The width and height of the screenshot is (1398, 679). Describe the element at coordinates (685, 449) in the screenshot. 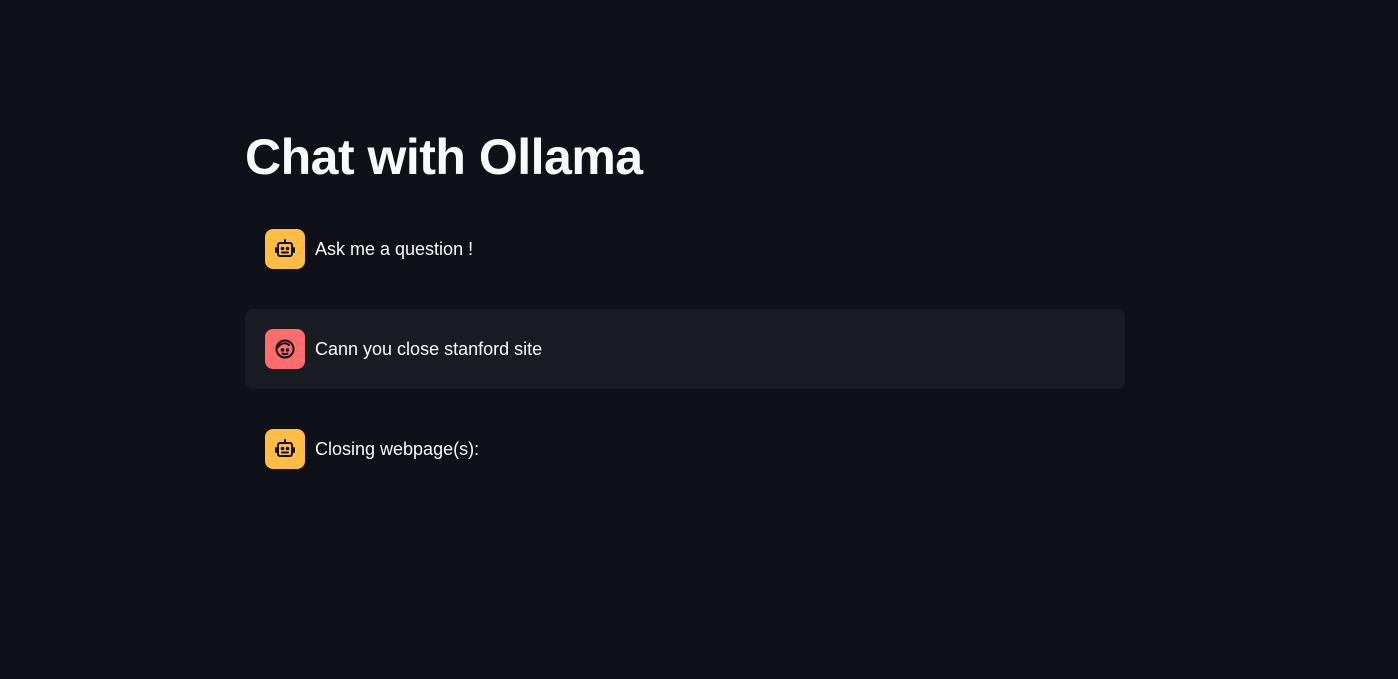

I see `chat-message-assistant: Closing webpage(s):` at that location.